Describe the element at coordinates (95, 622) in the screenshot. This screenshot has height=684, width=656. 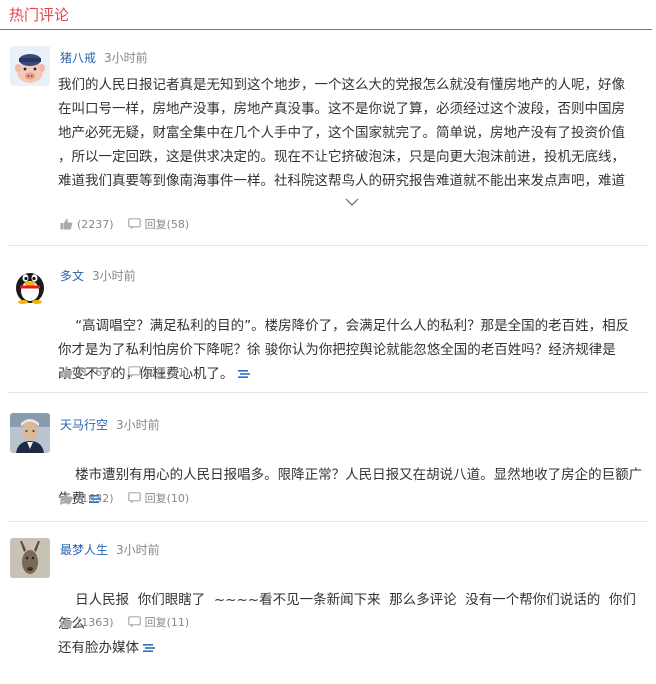
I see `like-count: (1363)` at that location.